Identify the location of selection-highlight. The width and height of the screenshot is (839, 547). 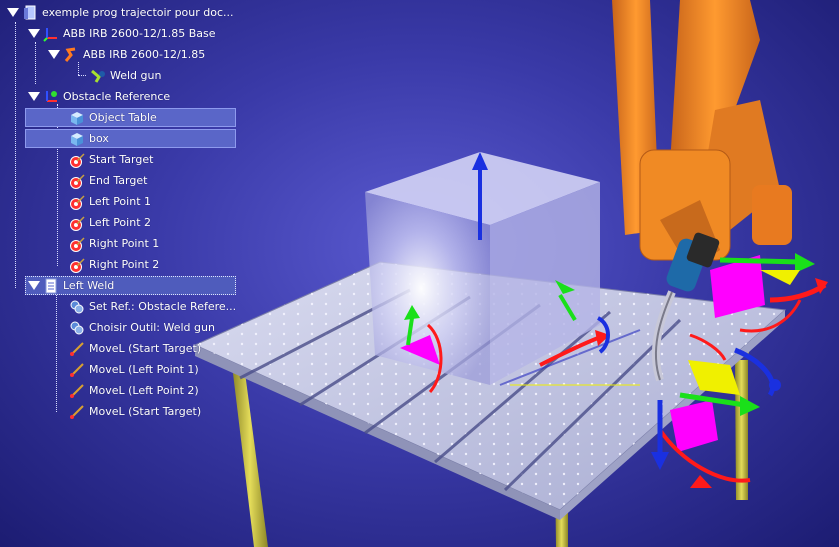
(130, 138).